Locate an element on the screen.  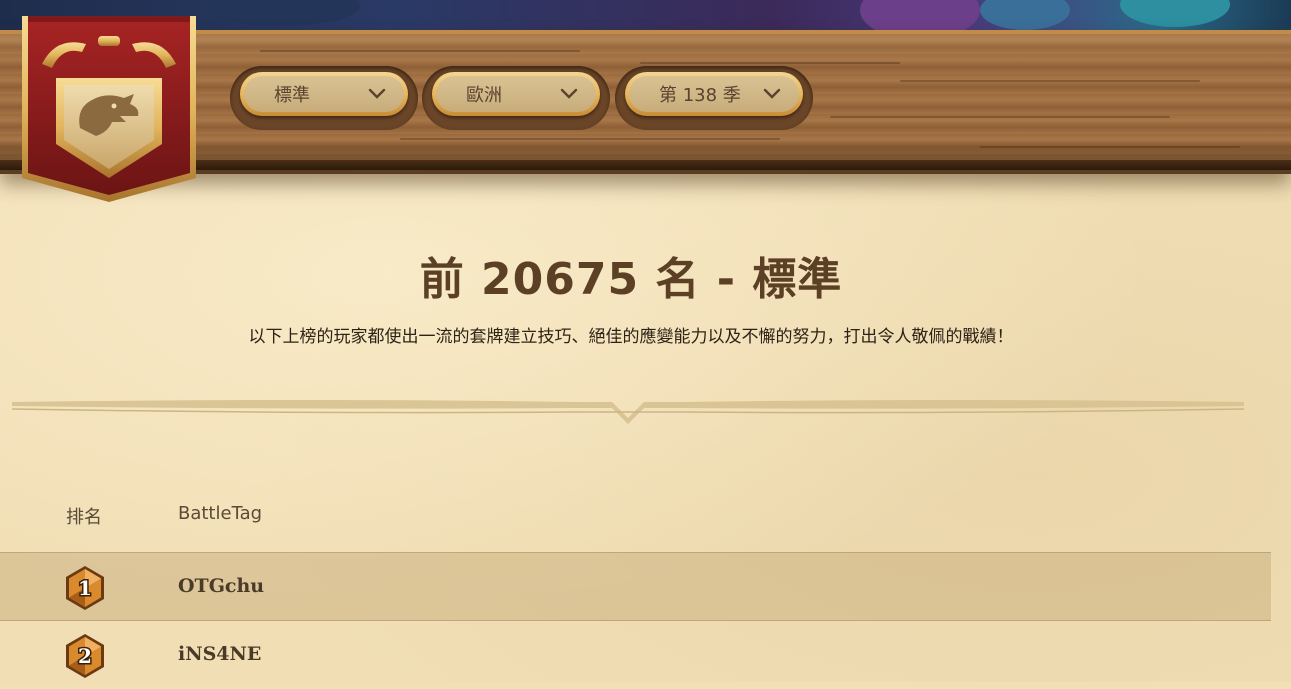
rank-number: 2 is located at coordinates (85, 656).